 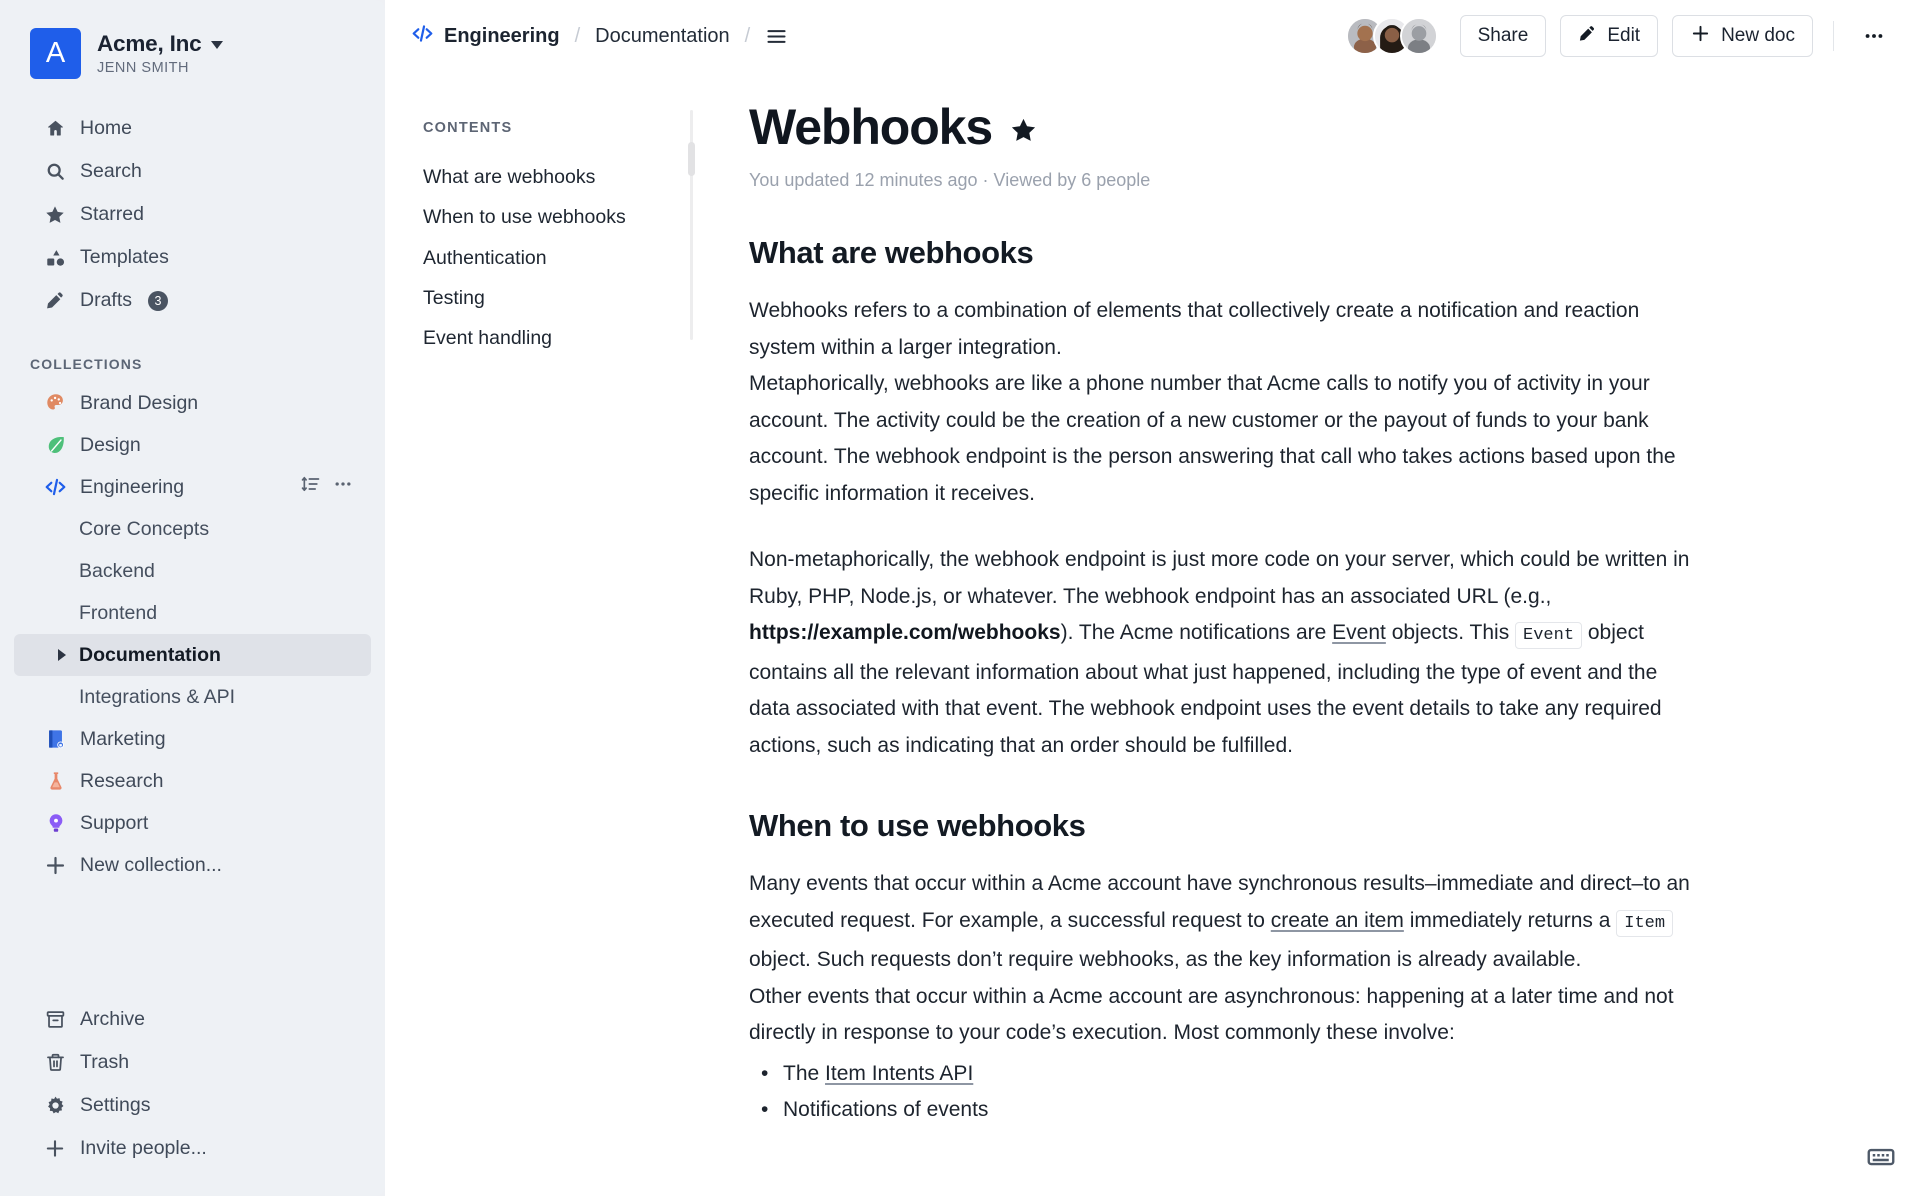 What do you see at coordinates (192, 171) in the screenshot?
I see `sidebar-item-search: Search` at bounding box center [192, 171].